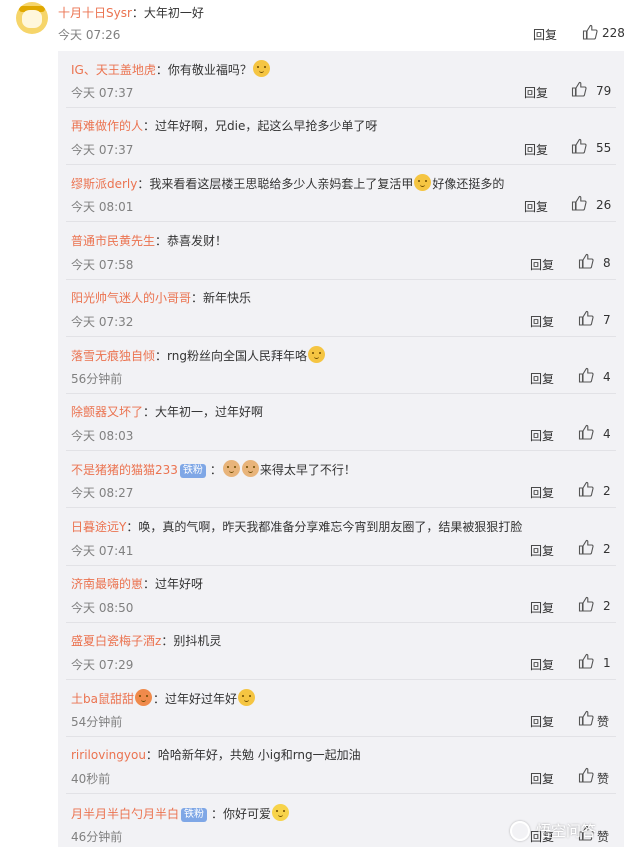 This screenshot has height=852, width=640. Describe the element at coordinates (192, 471) in the screenshot. I see `fan-badge: 铁粉` at that location.